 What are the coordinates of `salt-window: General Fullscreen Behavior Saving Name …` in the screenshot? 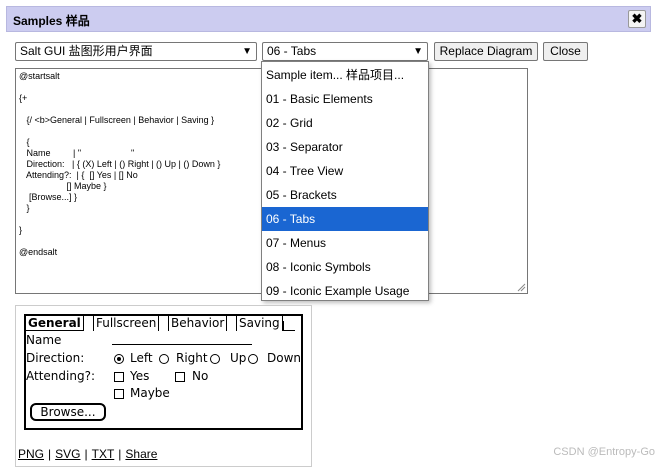 It's located at (163, 372).